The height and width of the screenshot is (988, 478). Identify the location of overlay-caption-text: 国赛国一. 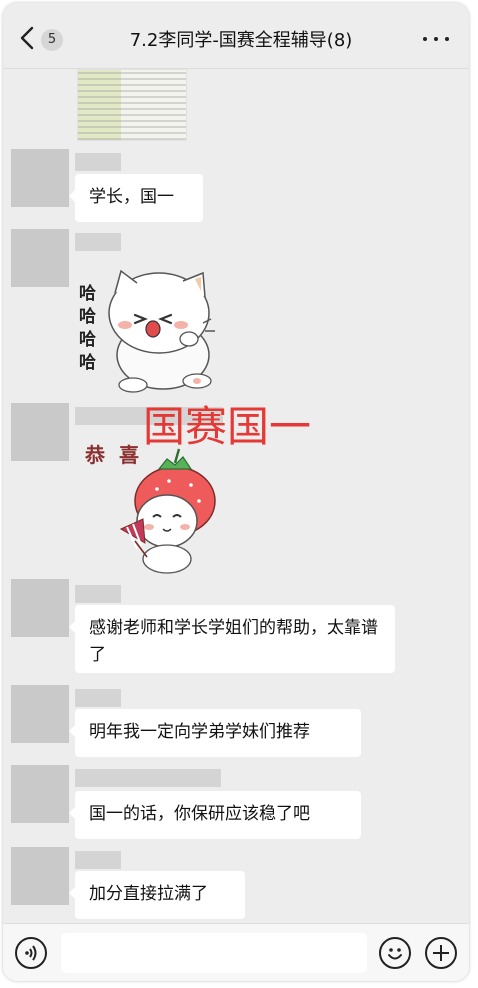
(227, 426).